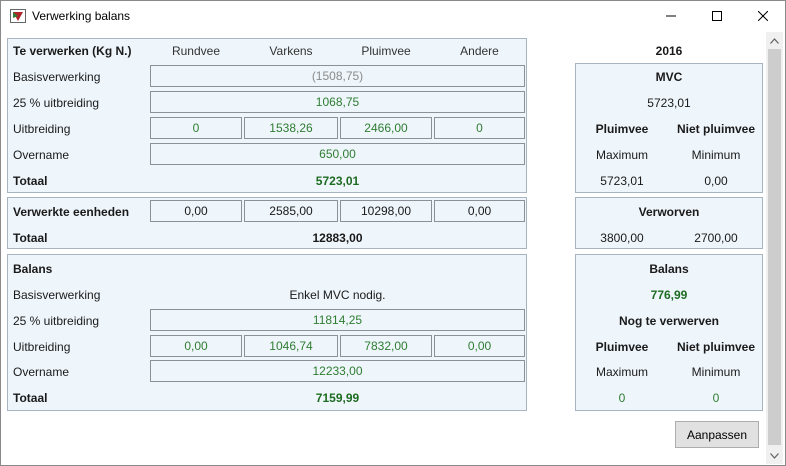  I want to click on balans-totaal-value: 7159,99, so click(337, 398).